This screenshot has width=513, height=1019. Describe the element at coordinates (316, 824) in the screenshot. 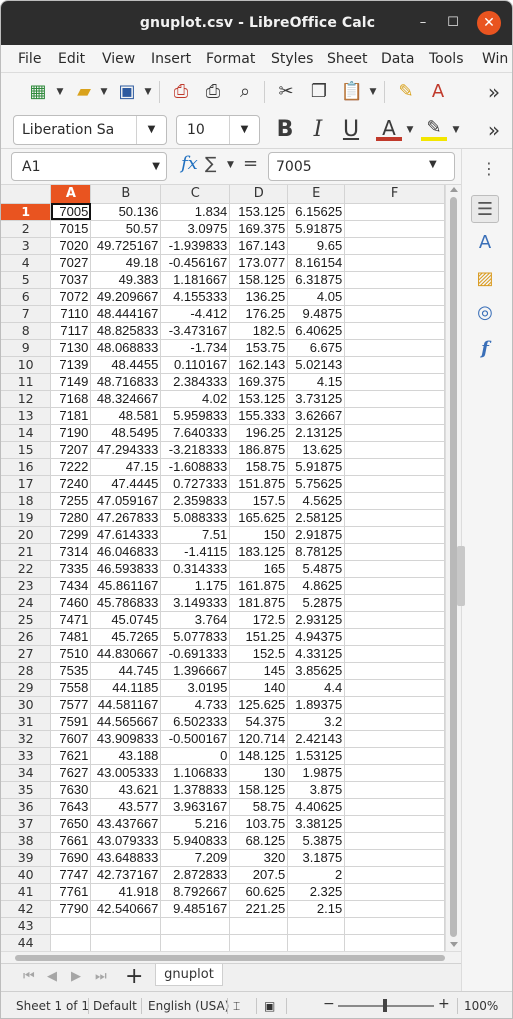

I see `cell: 3.38125` at that location.